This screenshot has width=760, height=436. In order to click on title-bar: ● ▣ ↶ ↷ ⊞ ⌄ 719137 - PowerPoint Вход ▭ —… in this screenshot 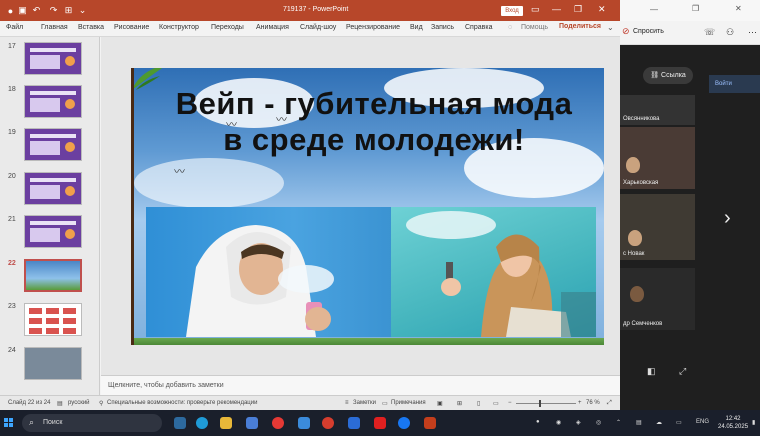, I will do `click(310, 10)`.